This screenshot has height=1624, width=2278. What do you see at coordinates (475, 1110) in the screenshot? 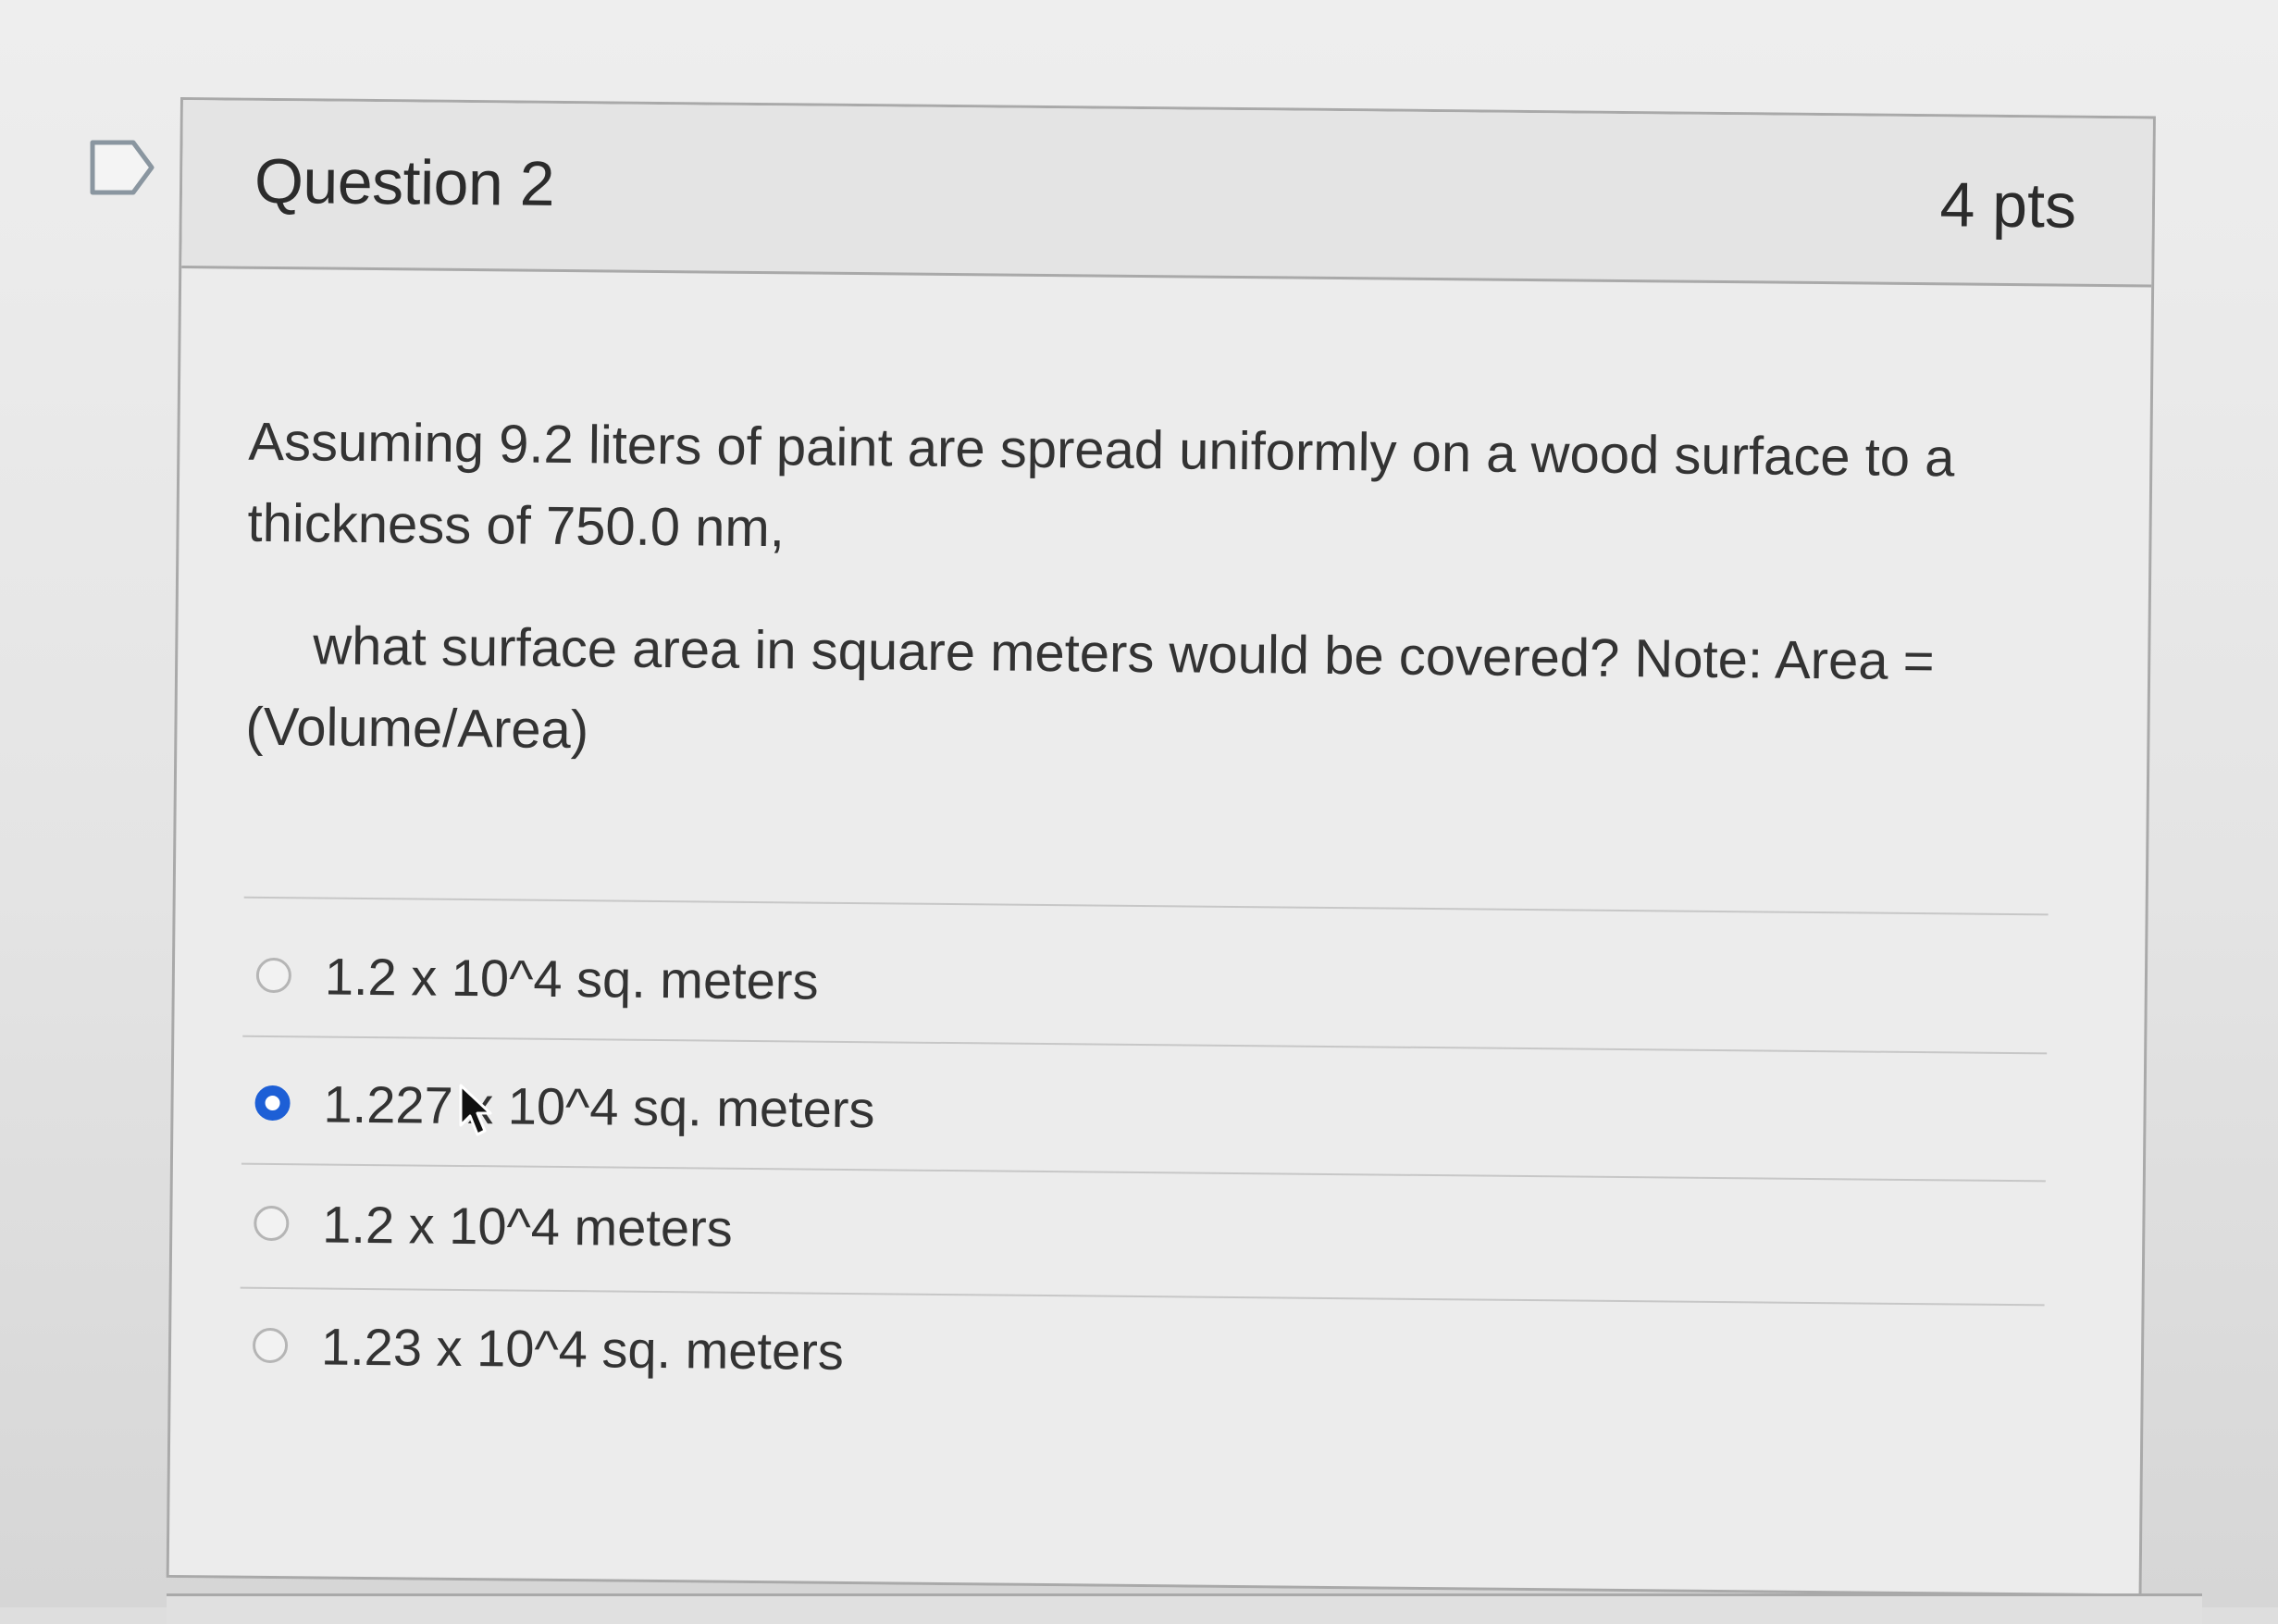
I see `mouse-pointer-icon` at bounding box center [475, 1110].